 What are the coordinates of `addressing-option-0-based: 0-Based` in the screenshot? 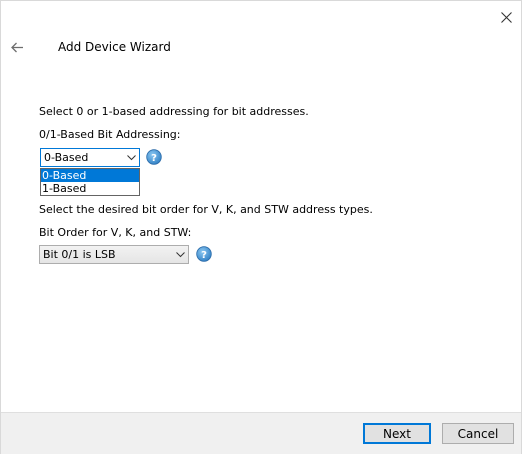 It's located at (90, 175).